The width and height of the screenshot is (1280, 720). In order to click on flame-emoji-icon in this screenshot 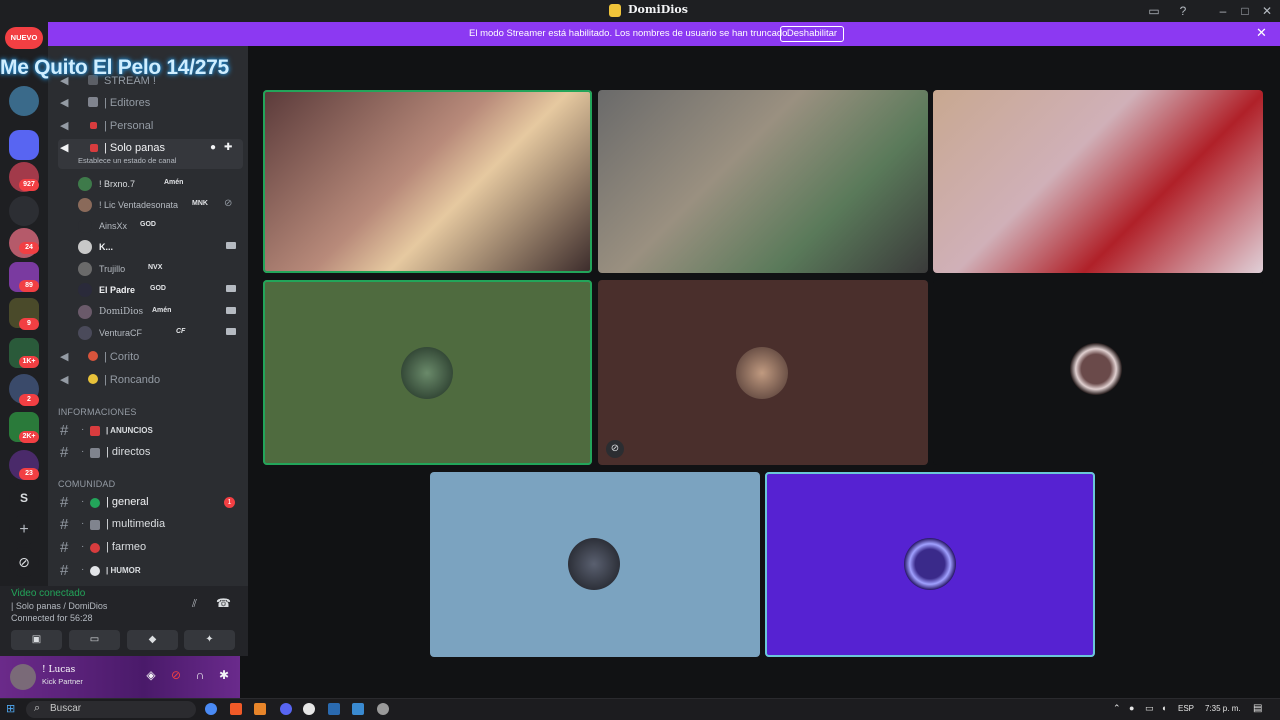, I will do `click(94, 148)`.